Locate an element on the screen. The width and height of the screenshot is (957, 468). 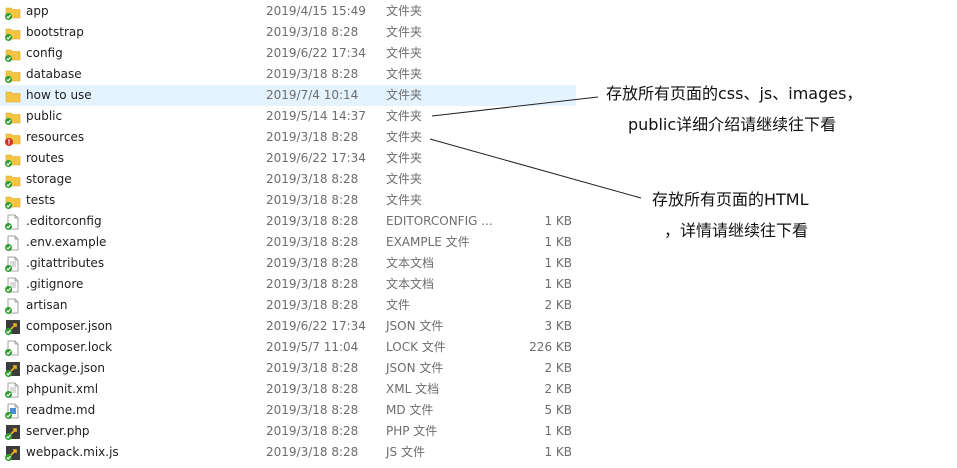
public-callout-line is located at coordinates (515, 106).